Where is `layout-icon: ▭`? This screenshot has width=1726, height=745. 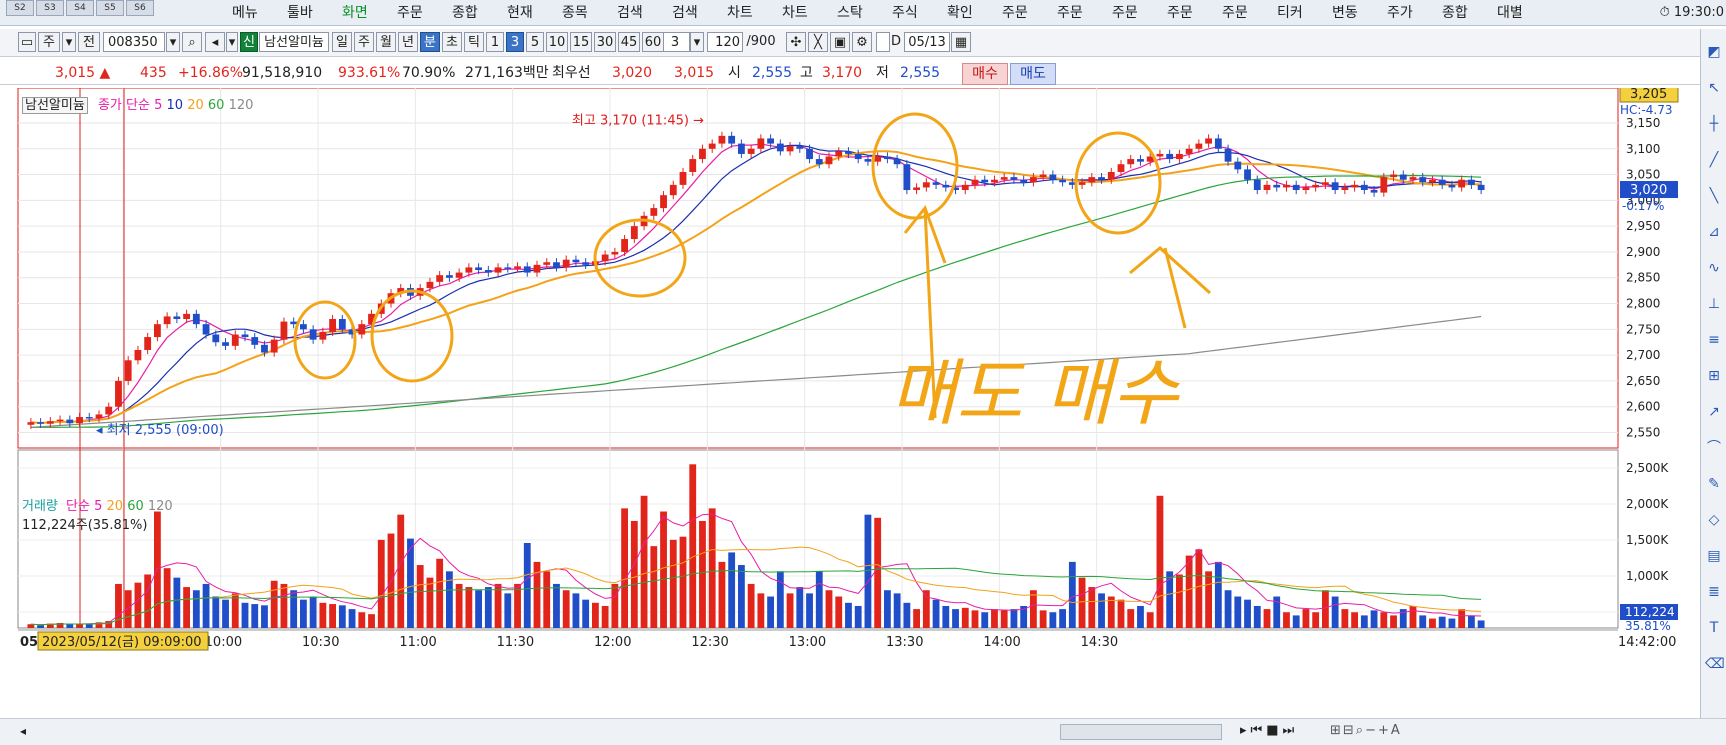
layout-icon: ▭ is located at coordinates (27, 42).